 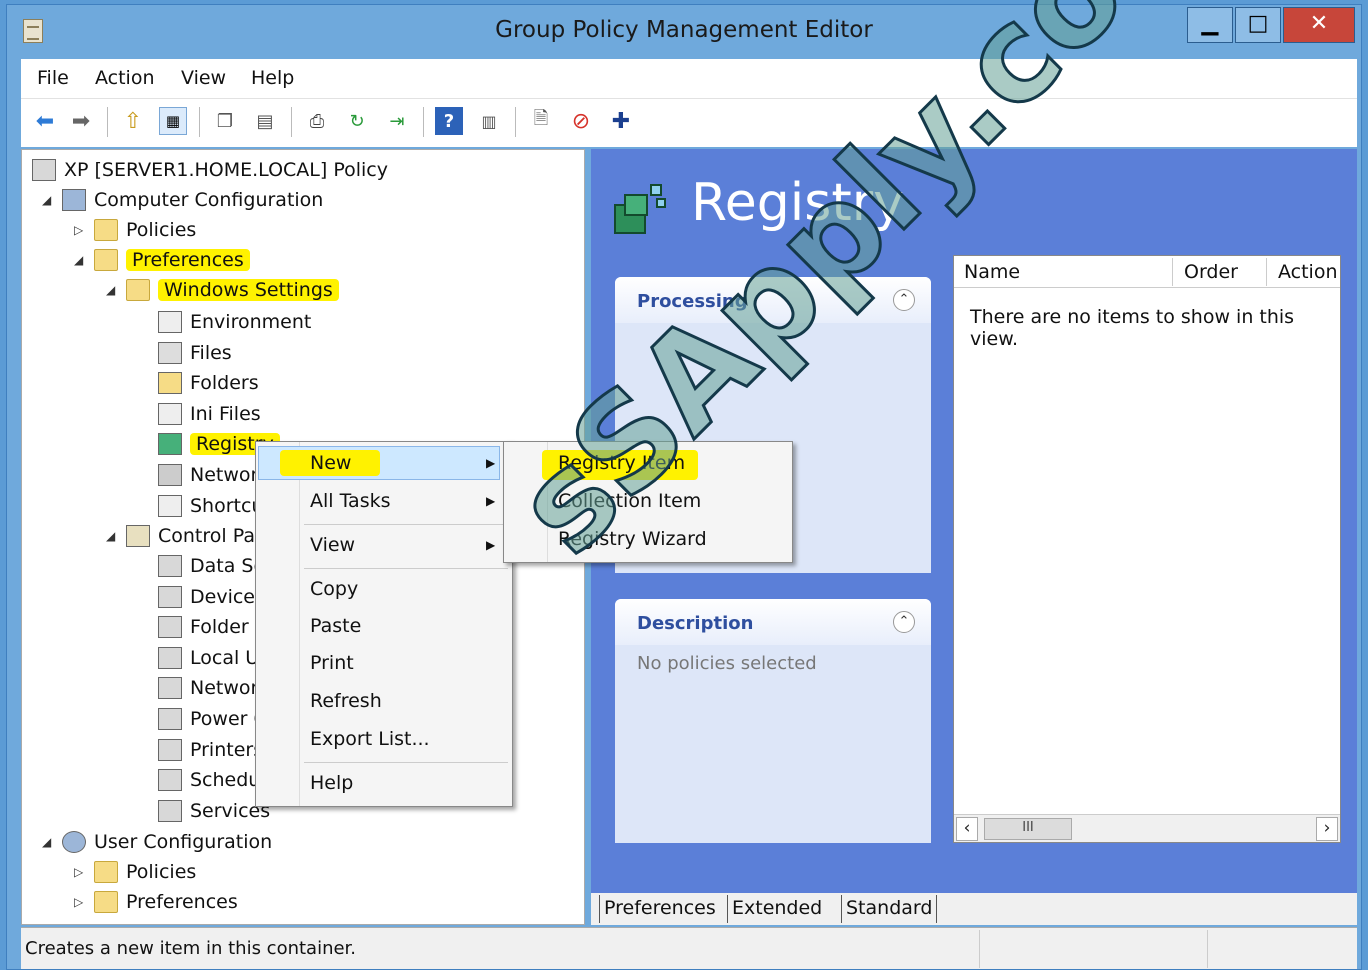 What do you see at coordinates (317, 121) in the screenshot?
I see `print-icon: ⎙` at bounding box center [317, 121].